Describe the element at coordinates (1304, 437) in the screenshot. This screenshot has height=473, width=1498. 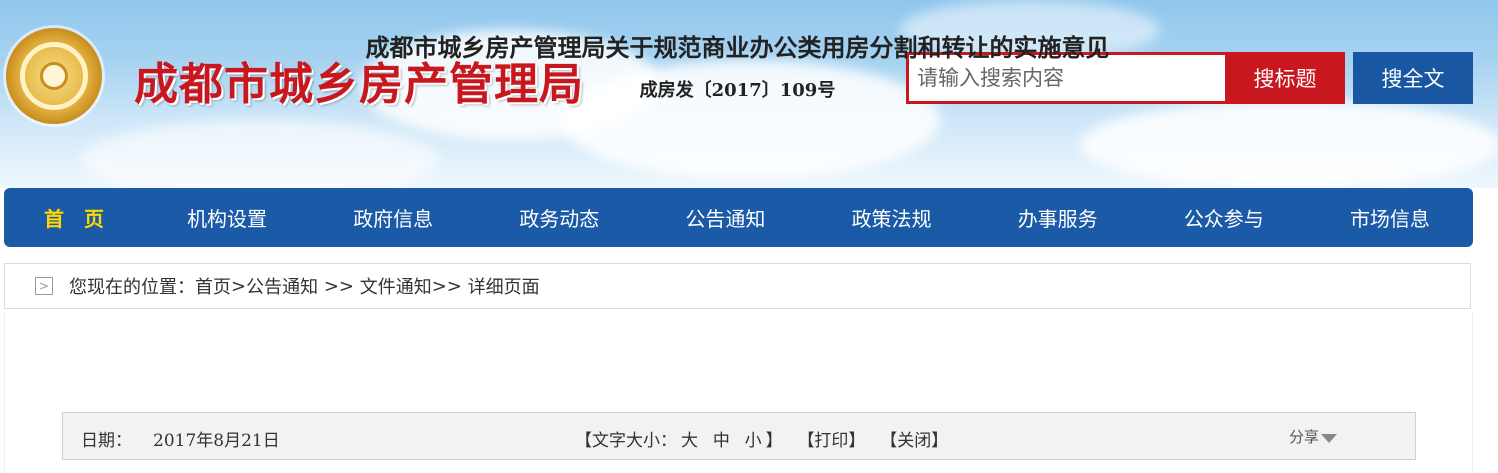
I see `share-label: 分享` at that location.